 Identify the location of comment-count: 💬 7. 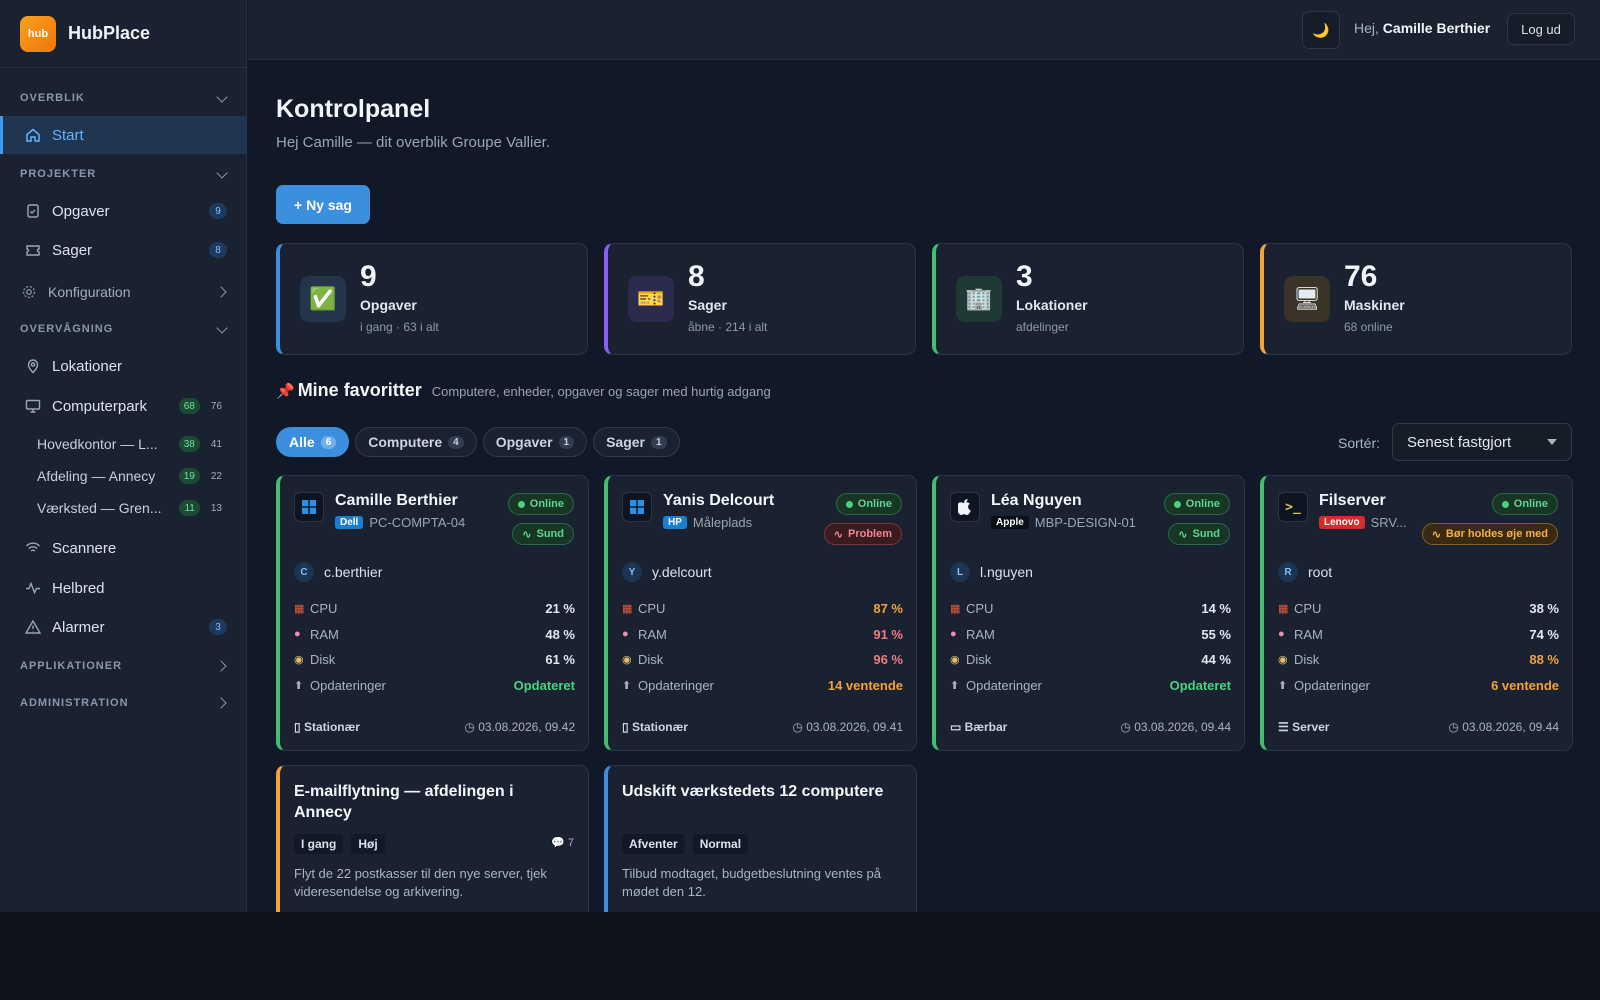
(562, 842).